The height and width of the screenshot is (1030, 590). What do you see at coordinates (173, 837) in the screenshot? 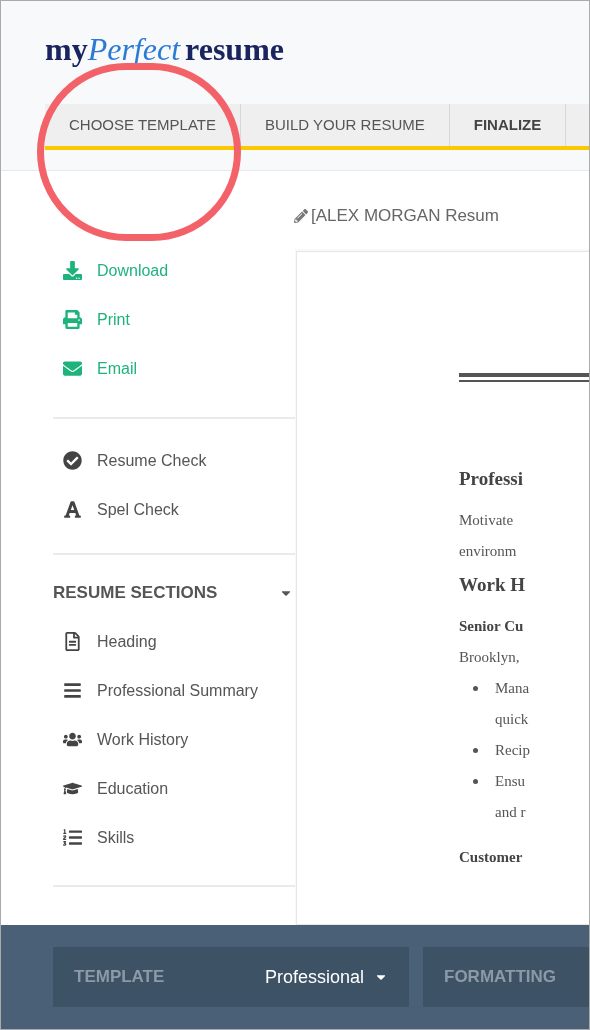
I see `sidebar-item: Skills` at bounding box center [173, 837].